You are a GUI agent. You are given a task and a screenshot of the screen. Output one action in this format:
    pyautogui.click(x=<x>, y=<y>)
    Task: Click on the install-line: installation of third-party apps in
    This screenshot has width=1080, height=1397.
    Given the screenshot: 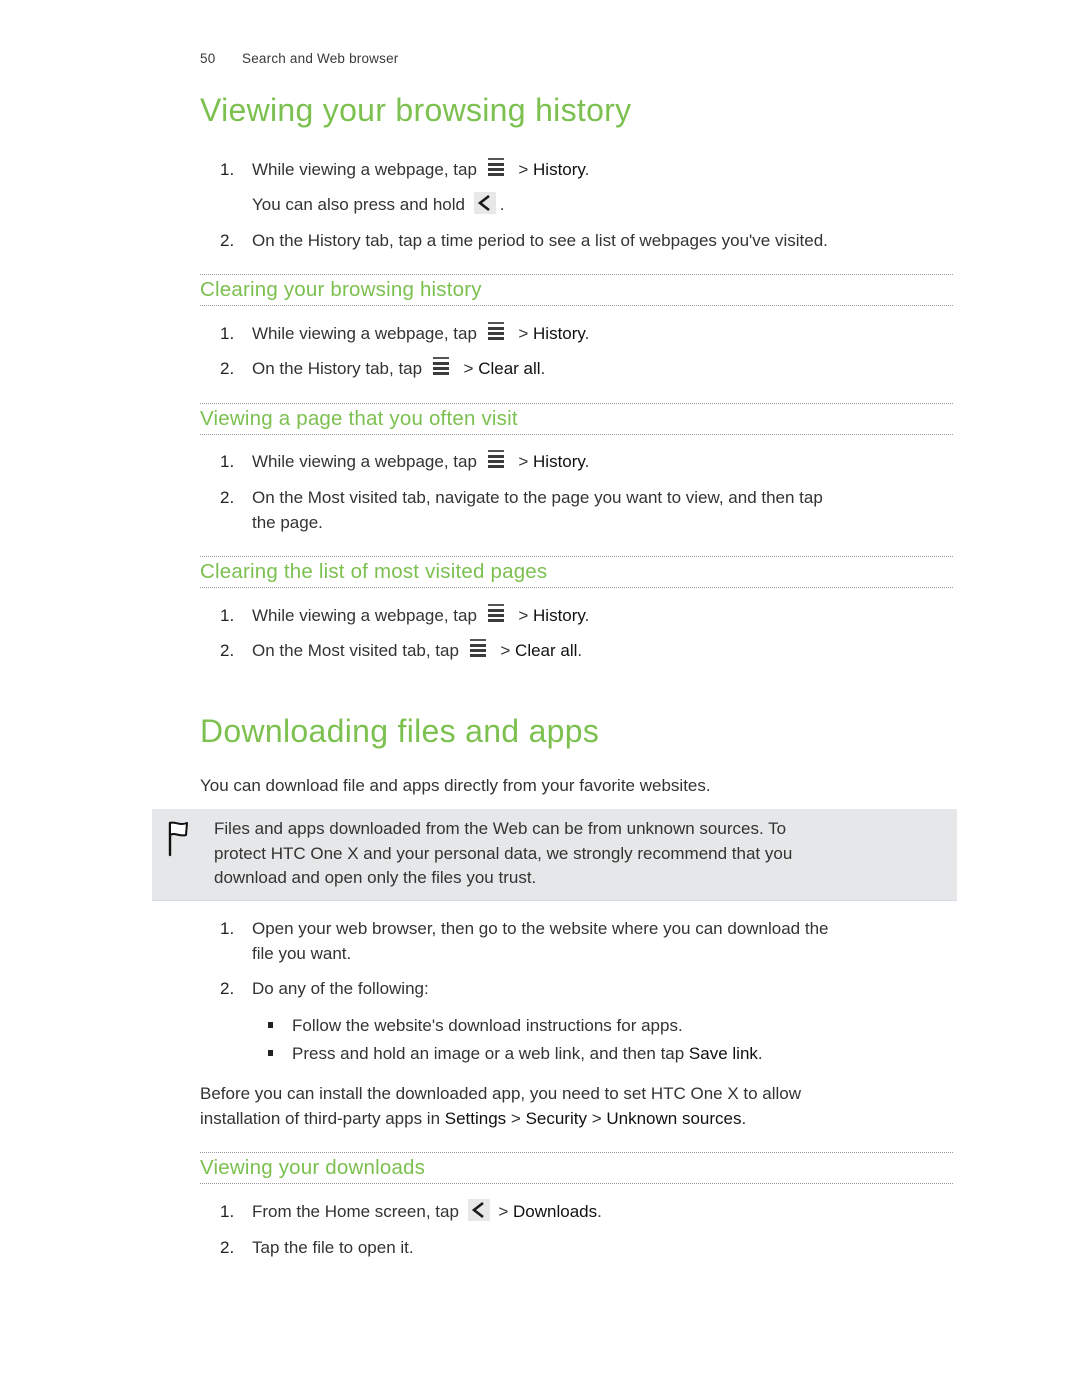 What is the action you would take?
    pyautogui.click(x=322, y=1118)
    